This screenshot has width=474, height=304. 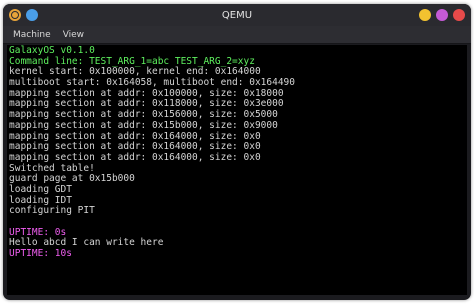 I want to click on minimize-button, so click(x=425, y=15).